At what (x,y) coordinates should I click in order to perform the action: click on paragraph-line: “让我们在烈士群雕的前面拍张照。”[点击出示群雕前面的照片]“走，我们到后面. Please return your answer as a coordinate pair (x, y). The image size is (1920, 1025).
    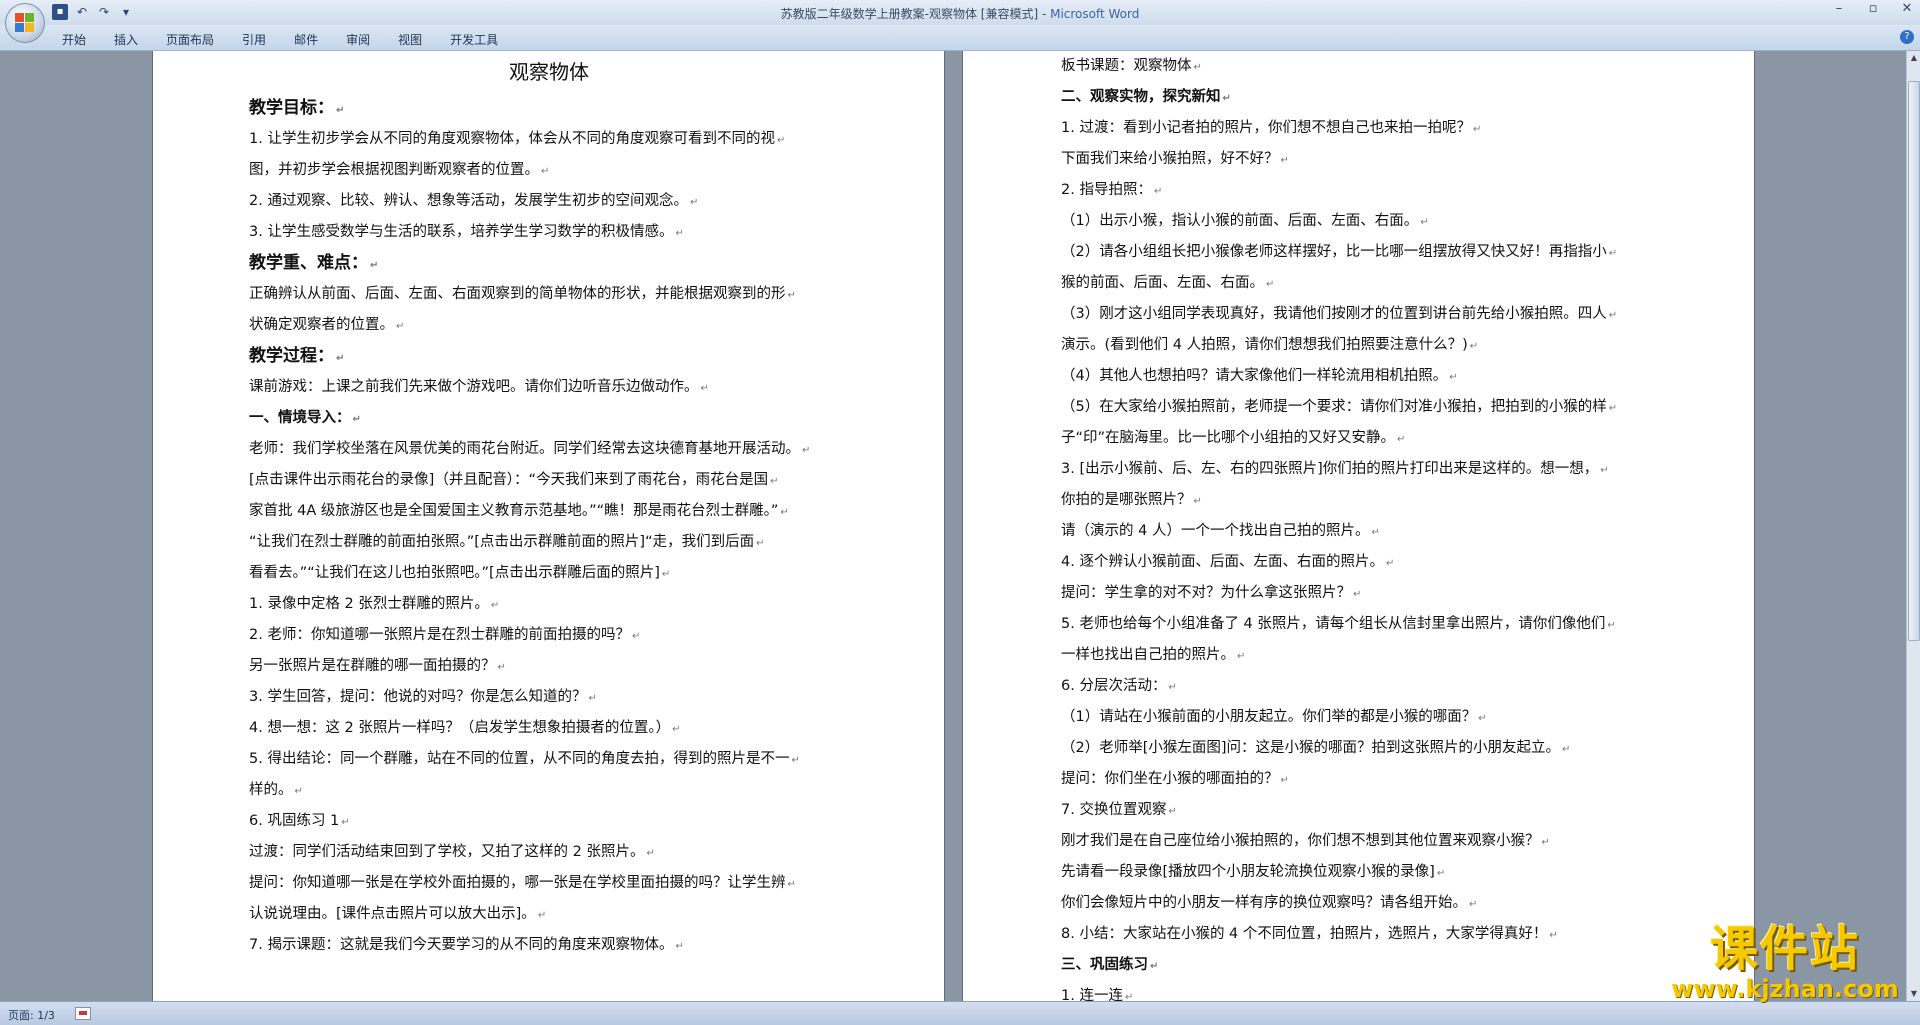
    Looking at the image, I should click on (549, 542).